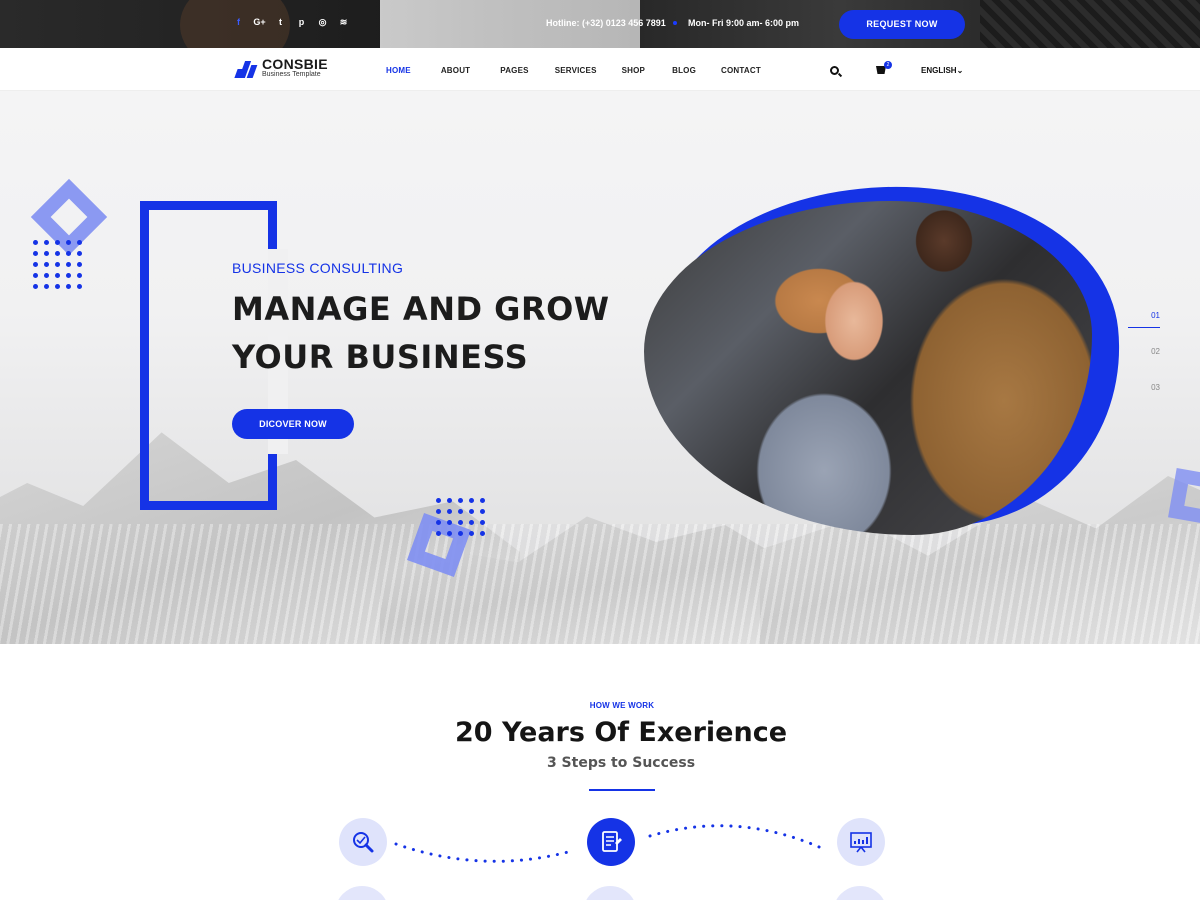  I want to click on hero-headline-line-2: YOUR BUSINESS, so click(380, 357).